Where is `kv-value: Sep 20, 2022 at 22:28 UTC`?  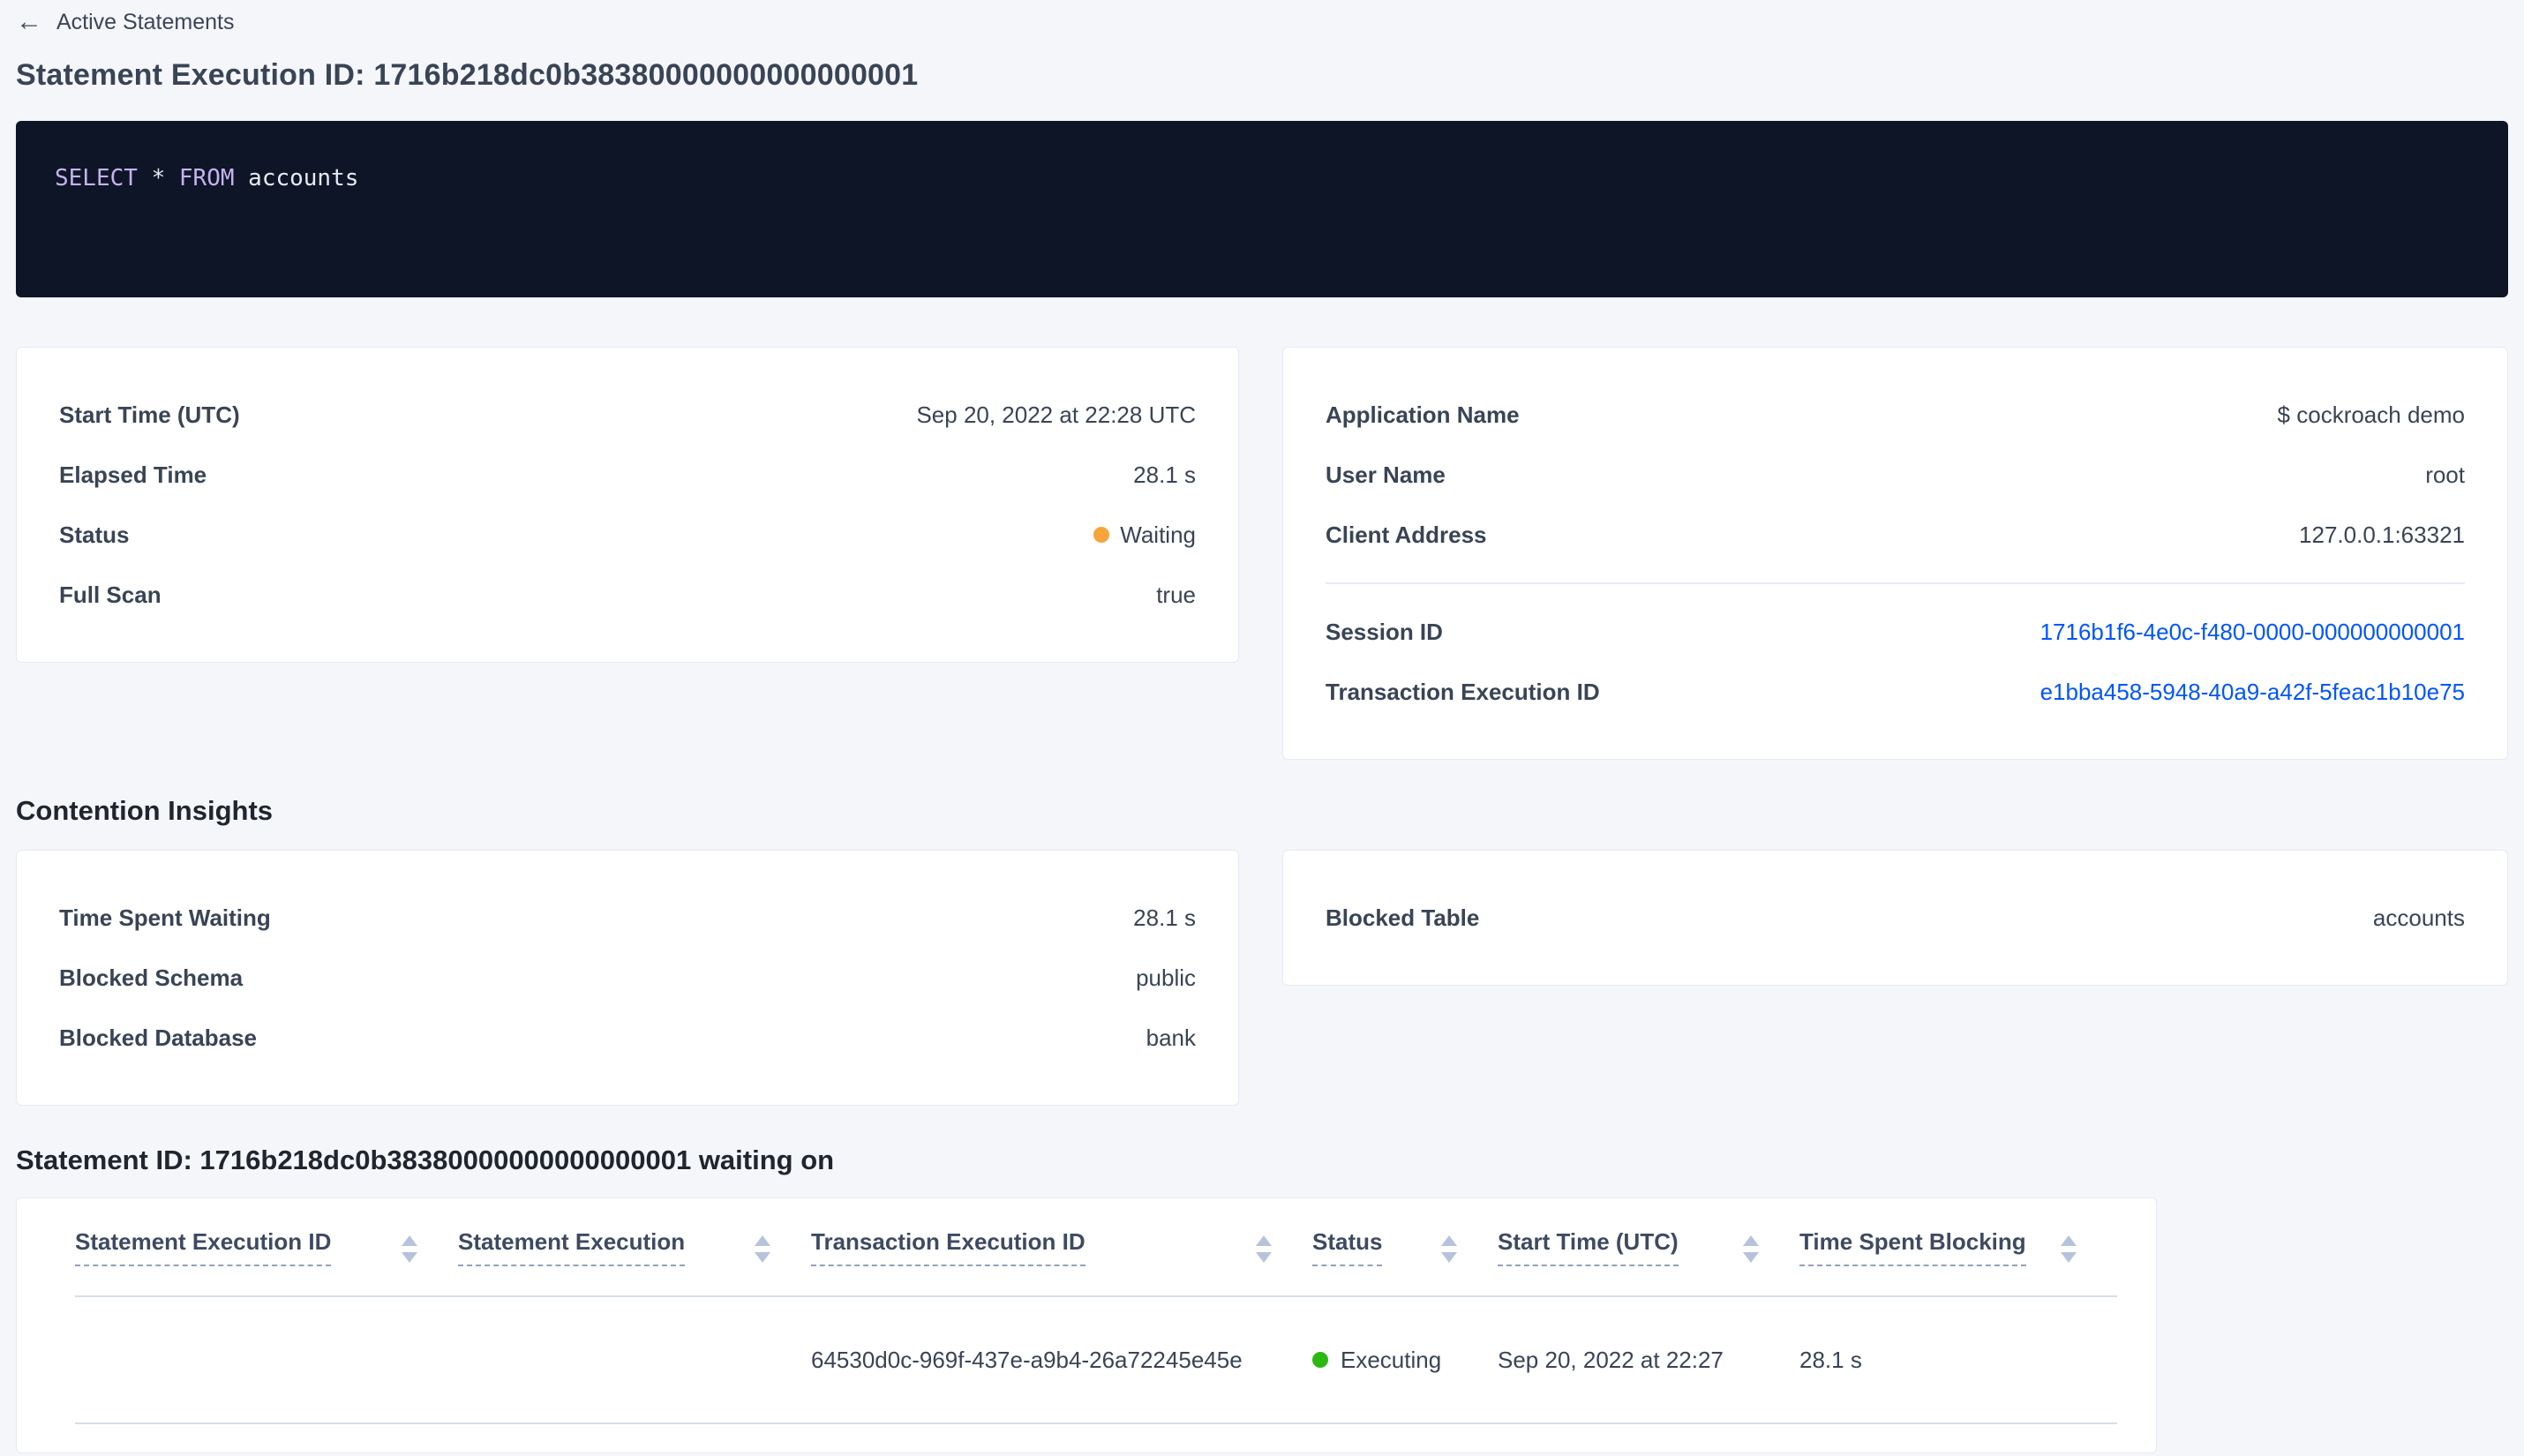 kv-value: Sep 20, 2022 at 22:28 UTC is located at coordinates (1056, 414).